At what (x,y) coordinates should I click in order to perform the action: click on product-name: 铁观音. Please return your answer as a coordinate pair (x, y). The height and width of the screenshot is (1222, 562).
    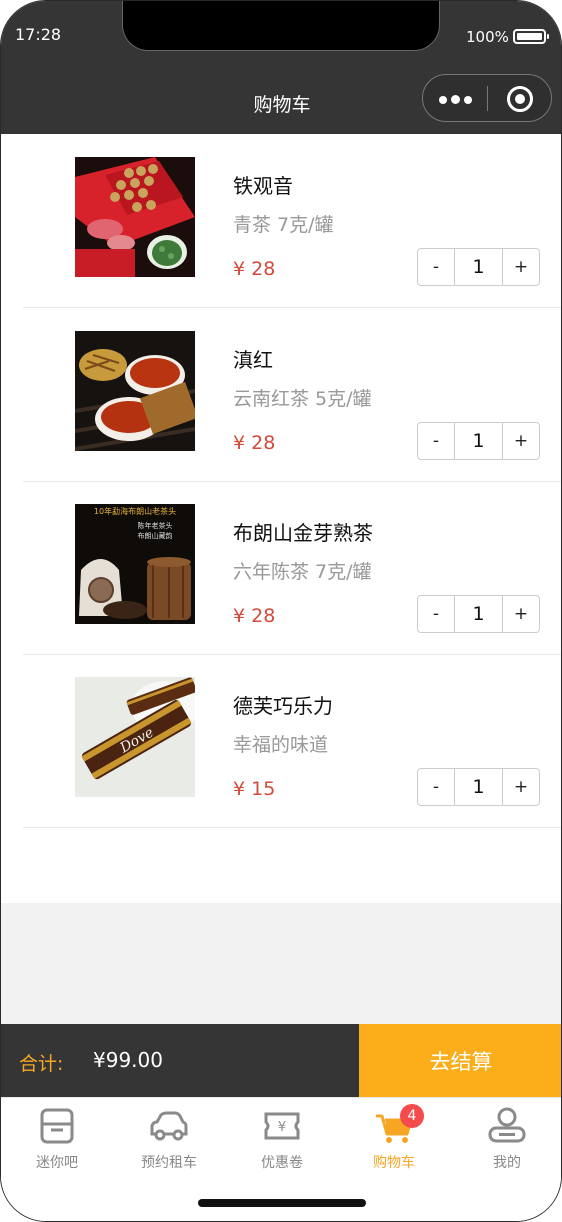
    Looking at the image, I should click on (263, 186).